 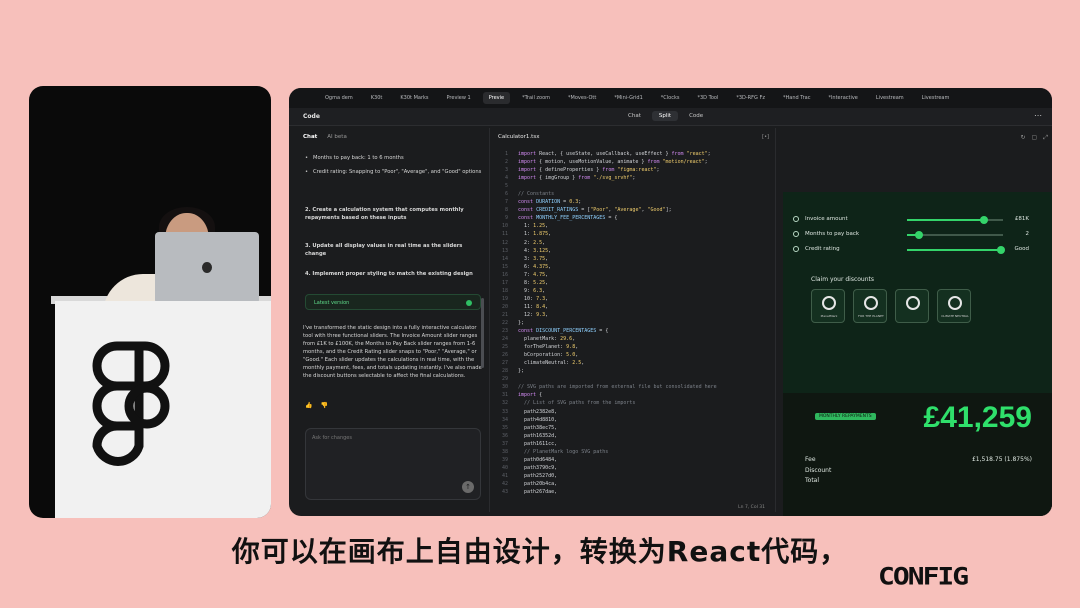 I want to click on browser-tab: Previe, so click(x=496, y=98).